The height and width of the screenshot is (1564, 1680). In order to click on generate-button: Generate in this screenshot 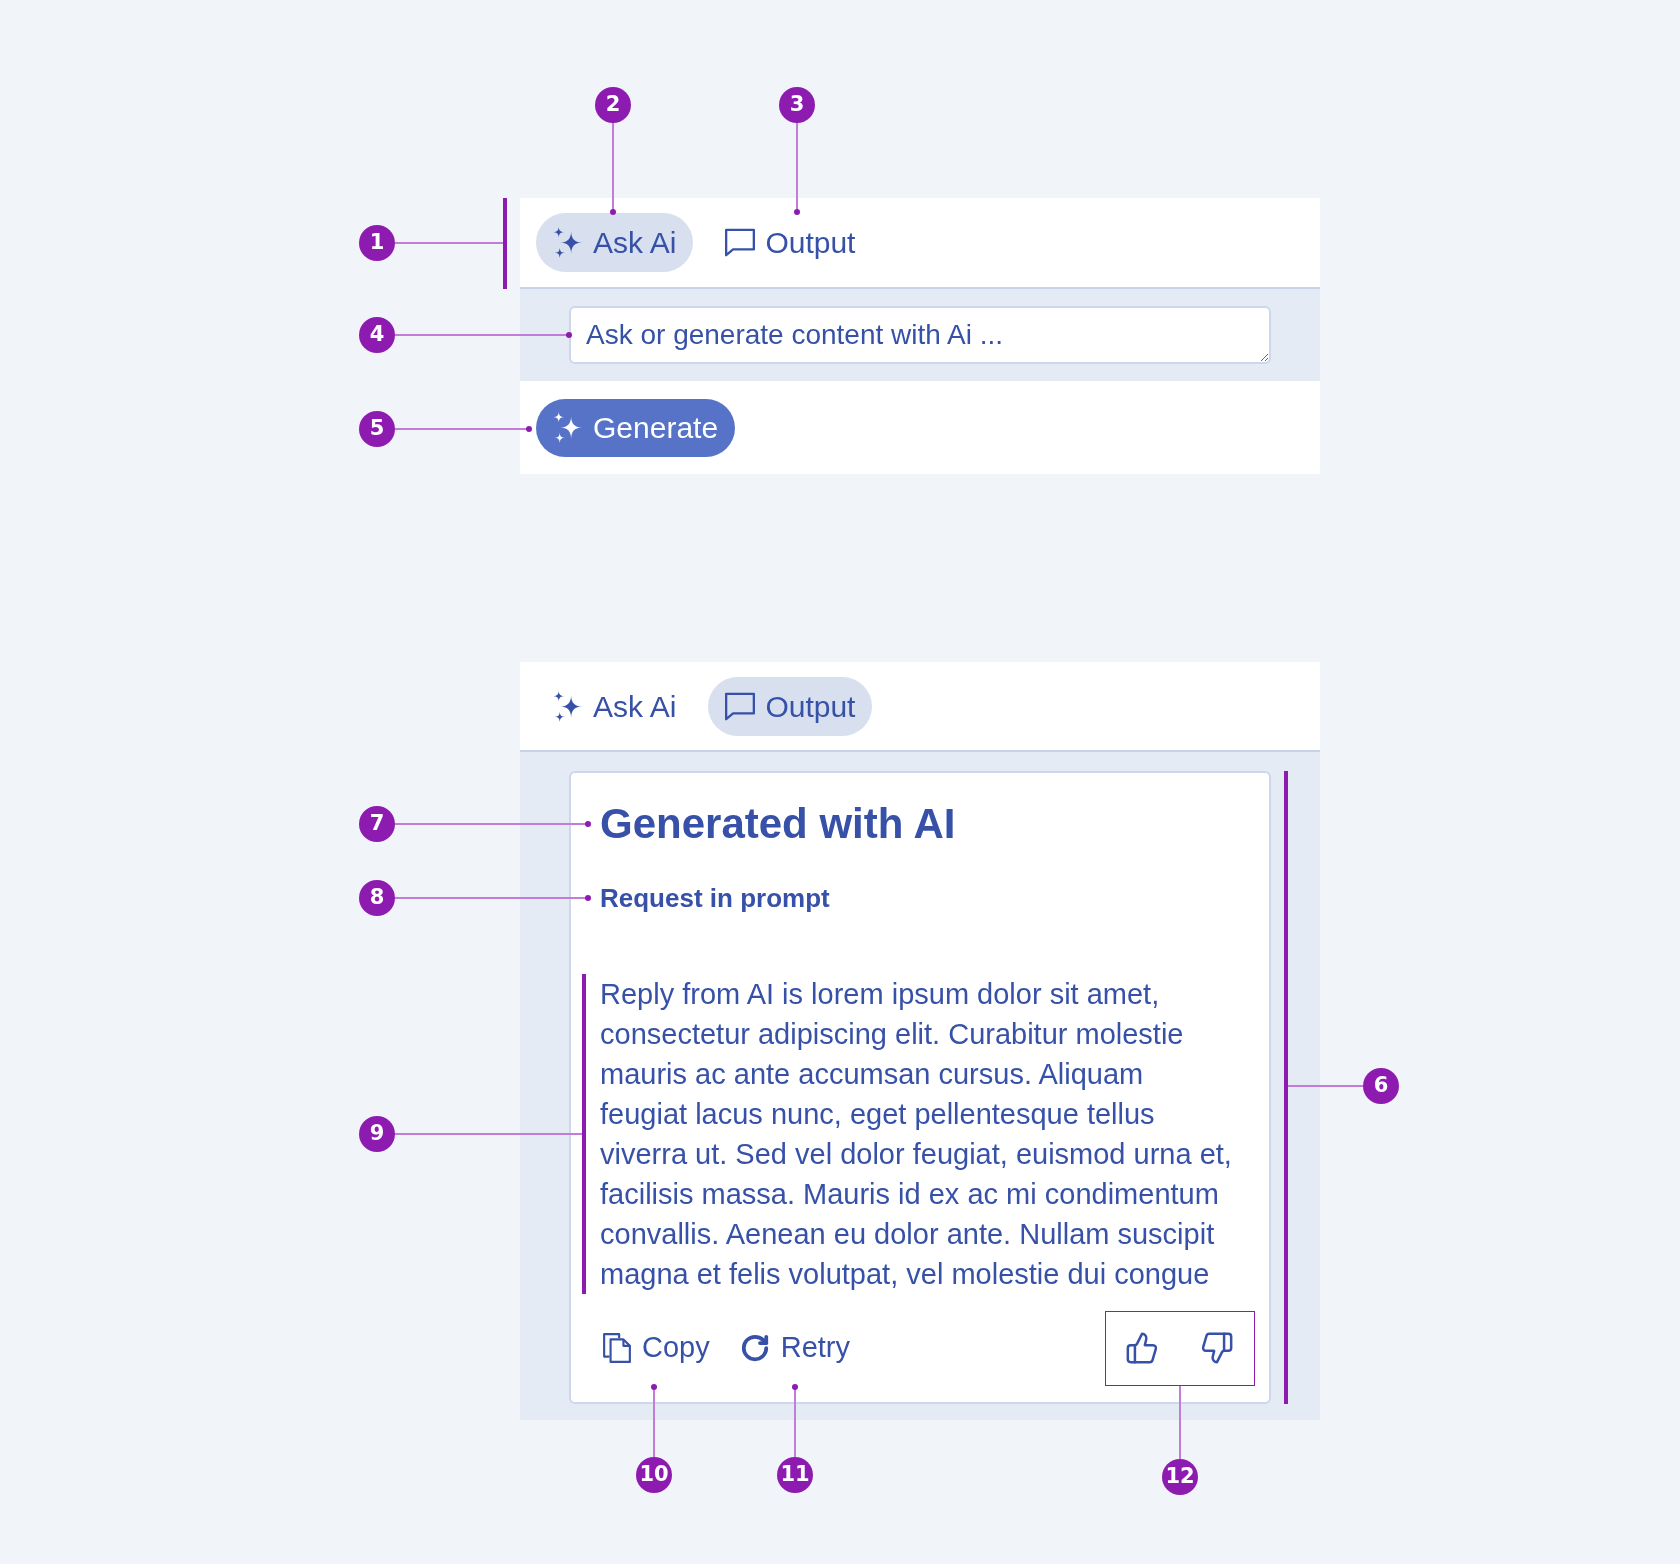, I will do `click(636, 427)`.